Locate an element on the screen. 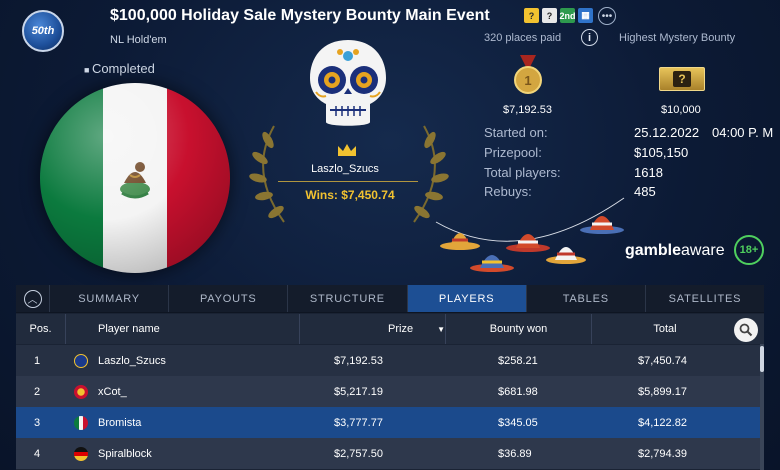 This screenshot has height=470, width=780. sombrero-garland-icon is located at coordinates (530, 234).